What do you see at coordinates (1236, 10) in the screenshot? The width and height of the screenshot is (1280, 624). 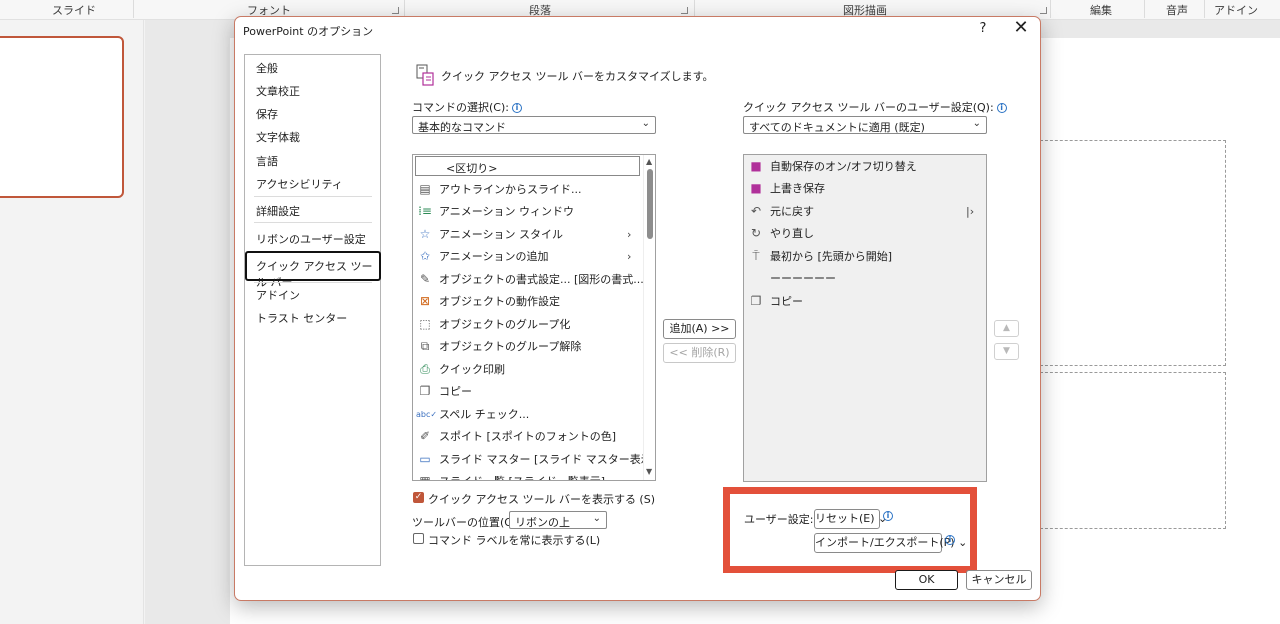 I see `ribbon-group-addins: アドイン` at bounding box center [1236, 10].